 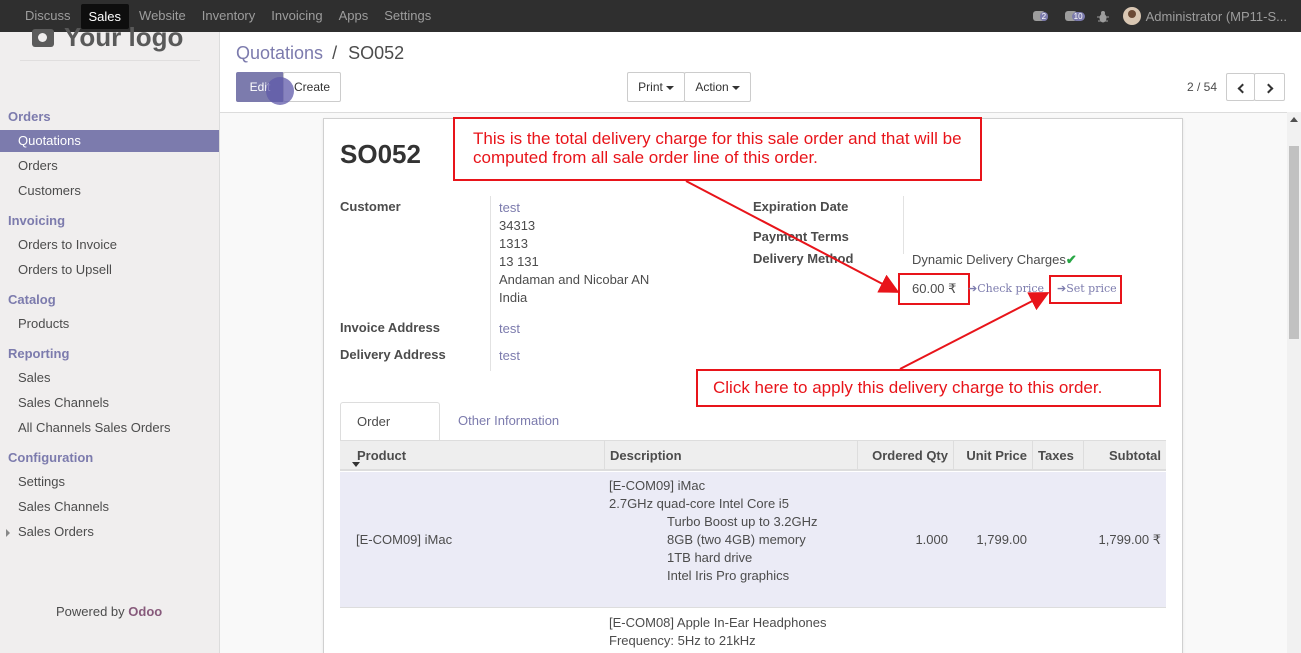 I want to click on chat-count: 2, so click(x=1044, y=16).